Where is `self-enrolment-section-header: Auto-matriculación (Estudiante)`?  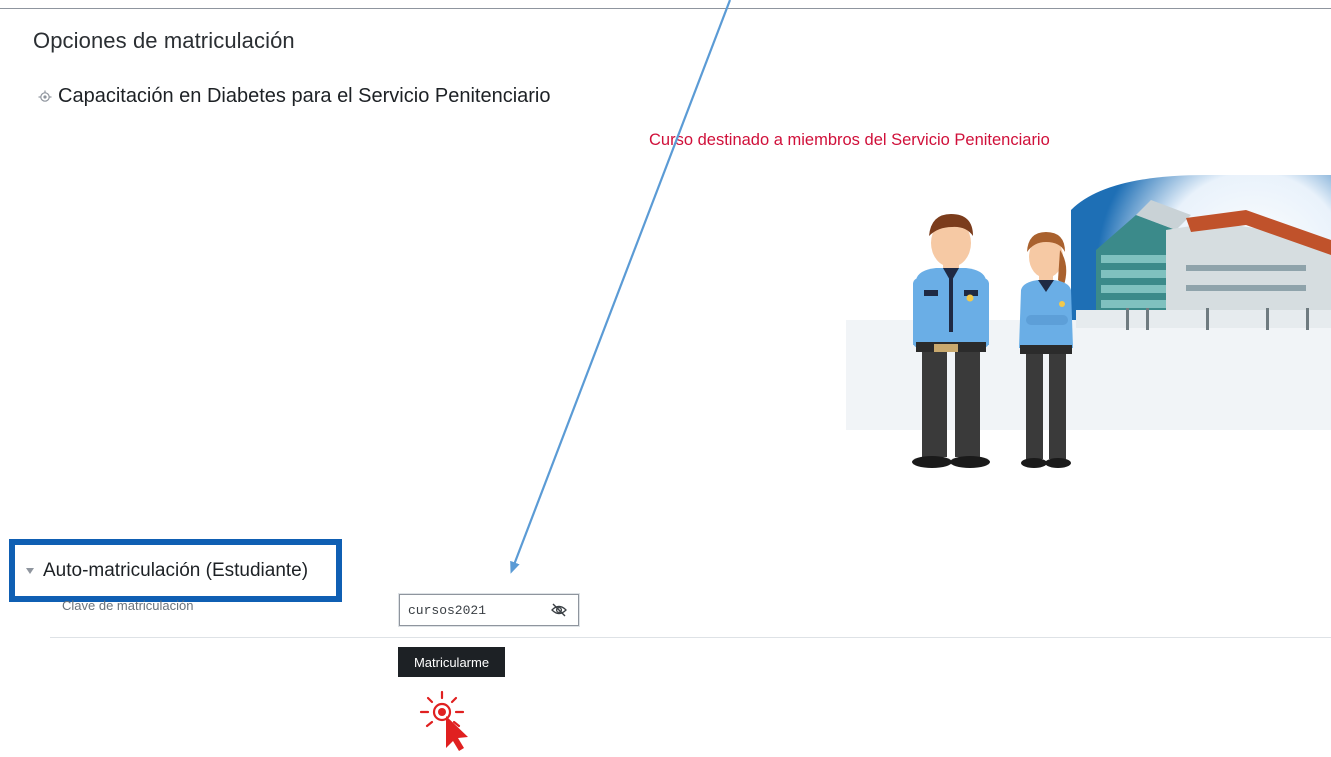
self-enrolment-section-header: Auto-matriculación (Estudiante) is located at coordinates (175, 570).